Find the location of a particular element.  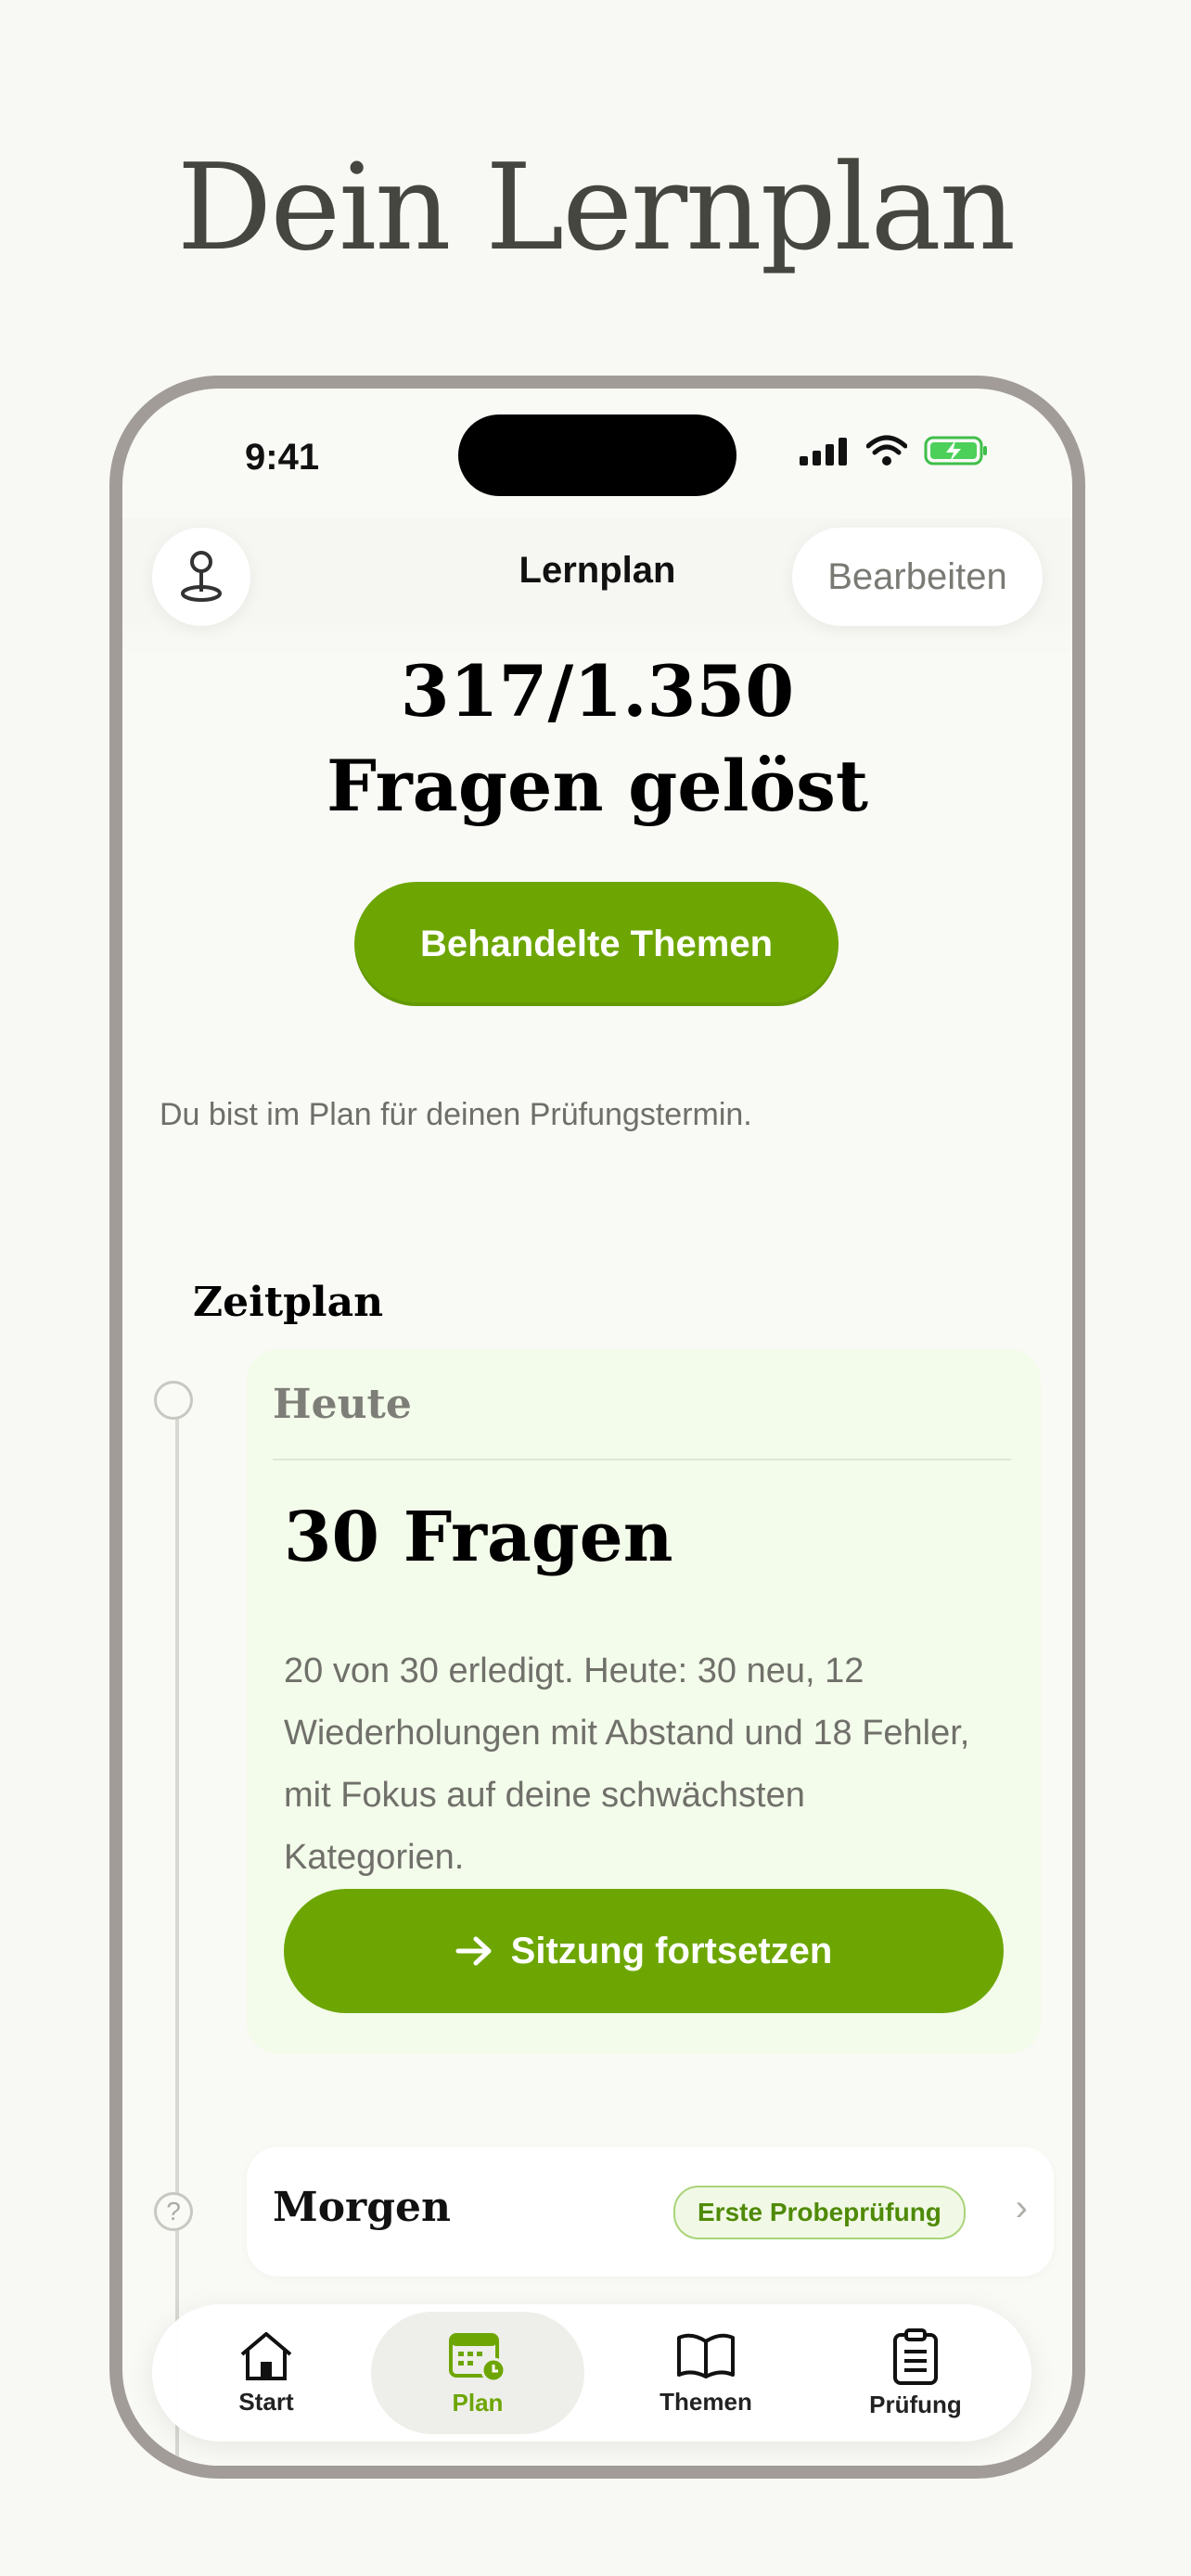

battery-icon is located at coordinates (955, 450).